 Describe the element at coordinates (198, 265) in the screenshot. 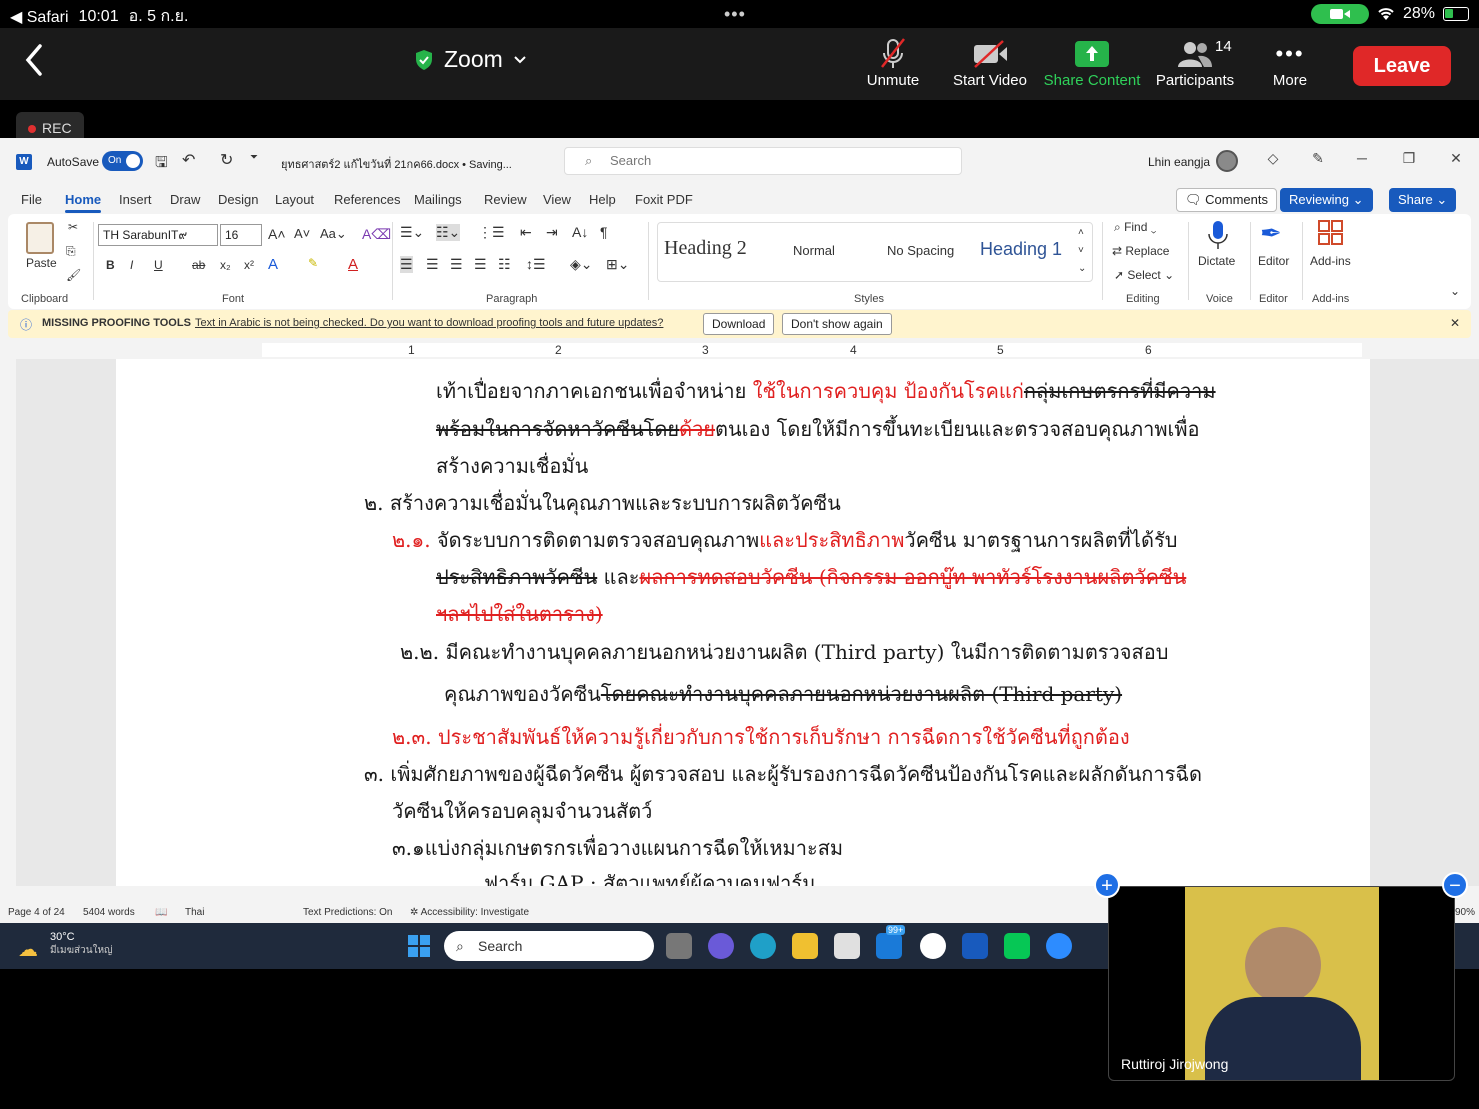

I see `strikethrough-button: ab` at that location.